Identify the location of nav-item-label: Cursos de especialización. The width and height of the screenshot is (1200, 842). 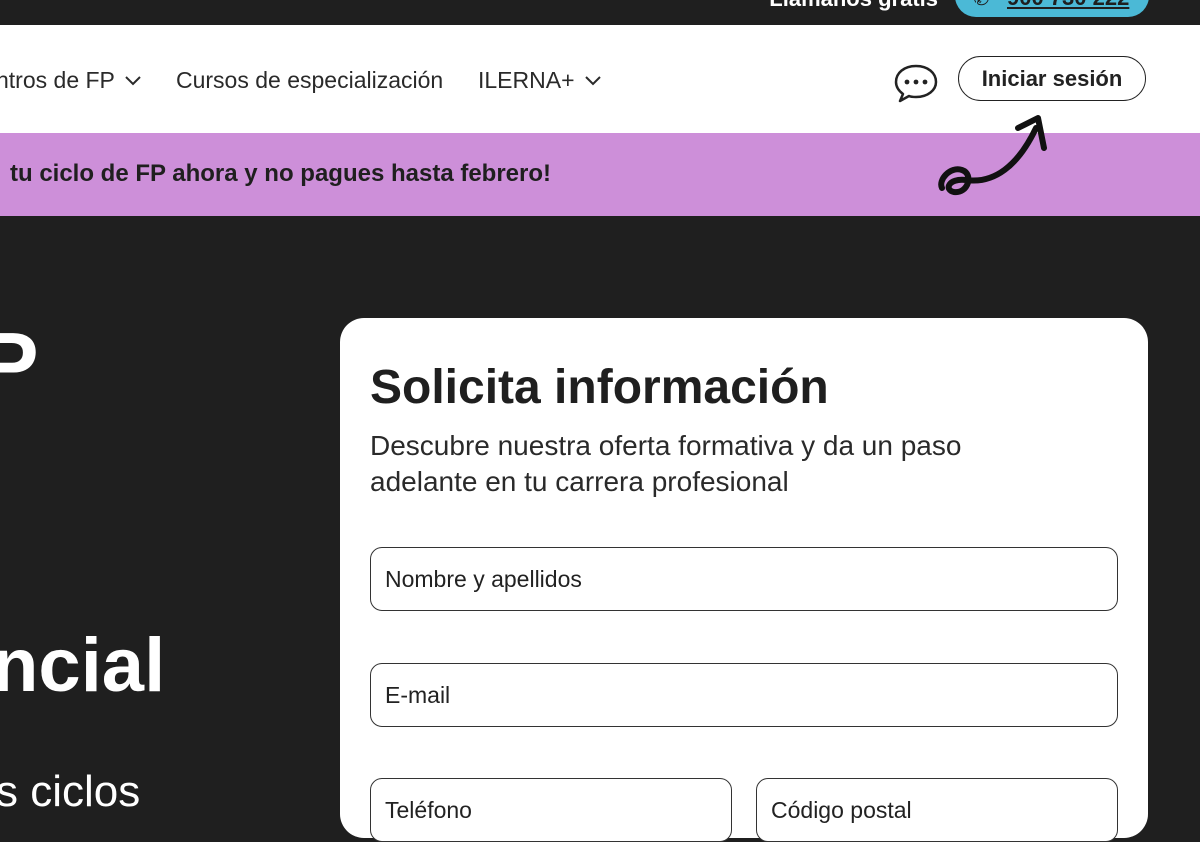
(310, 80).